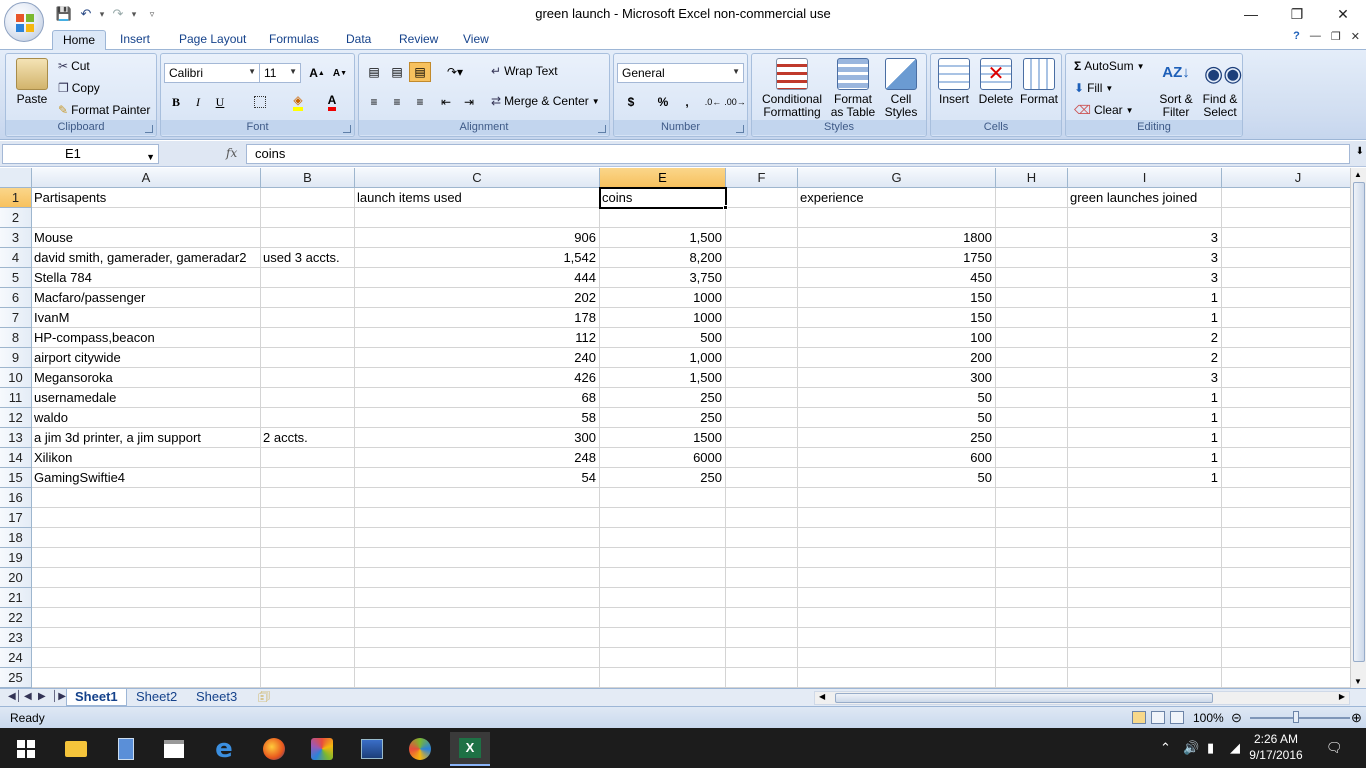 This screenshot has height=768, width=1366. What do you see at coordinates (762, 598) in the screenshot?
I see `cell-f21` at bounding box center [762, 598].